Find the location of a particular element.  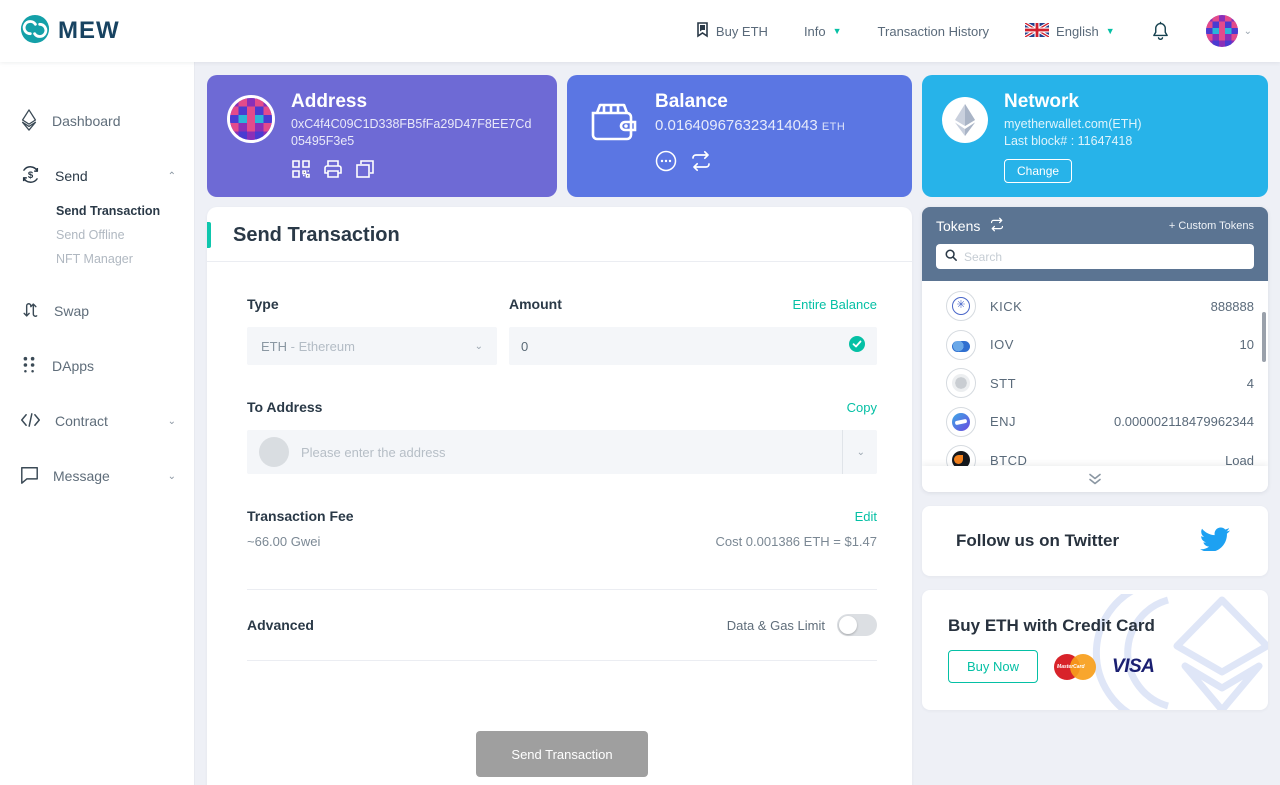

type-label: Type is located at coordinates (263, 304).